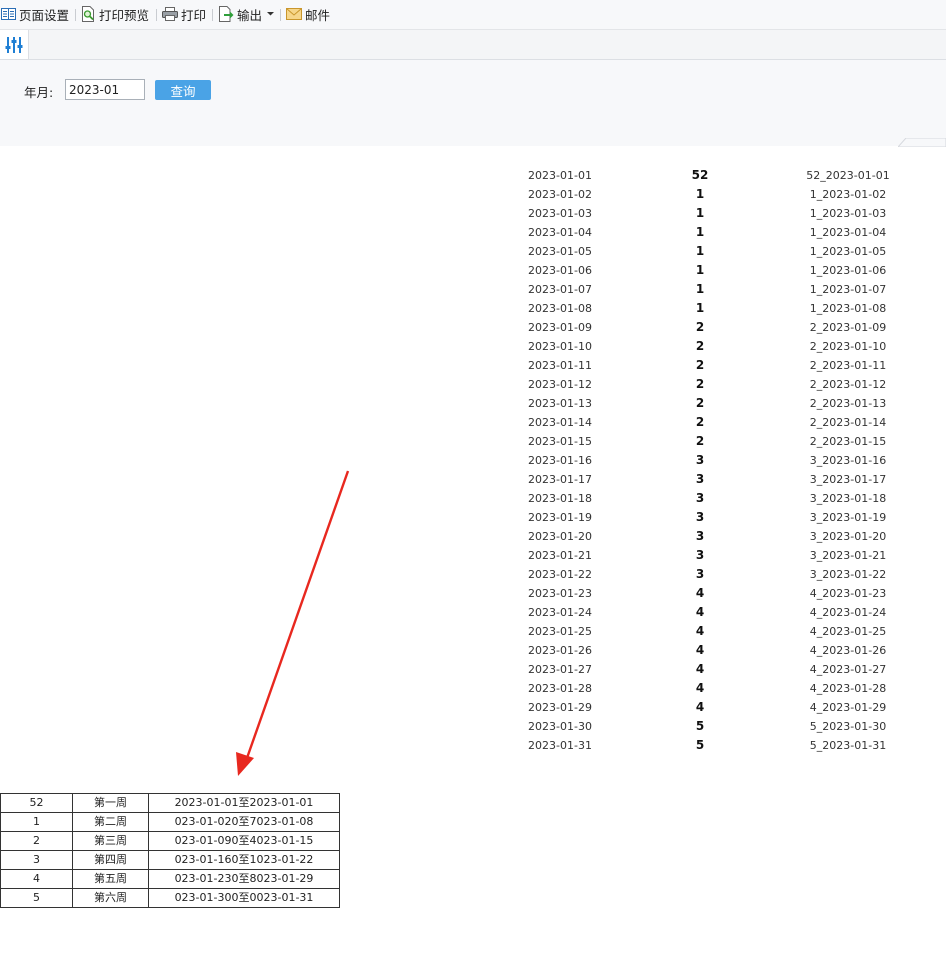 This screenshot has height=963, width=946. What do you see at coordinates (848, 593) in the screenshot?
I see `week-date-key-cell: 4_2023-01-23` at bounding box center [848, 593].